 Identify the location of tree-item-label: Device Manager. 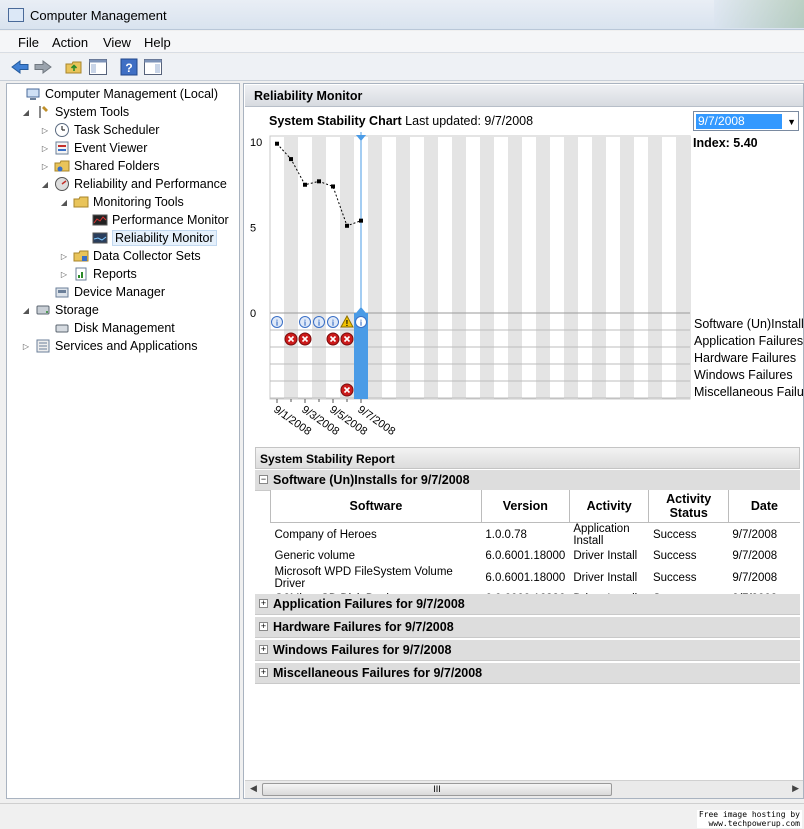
(120, 292).